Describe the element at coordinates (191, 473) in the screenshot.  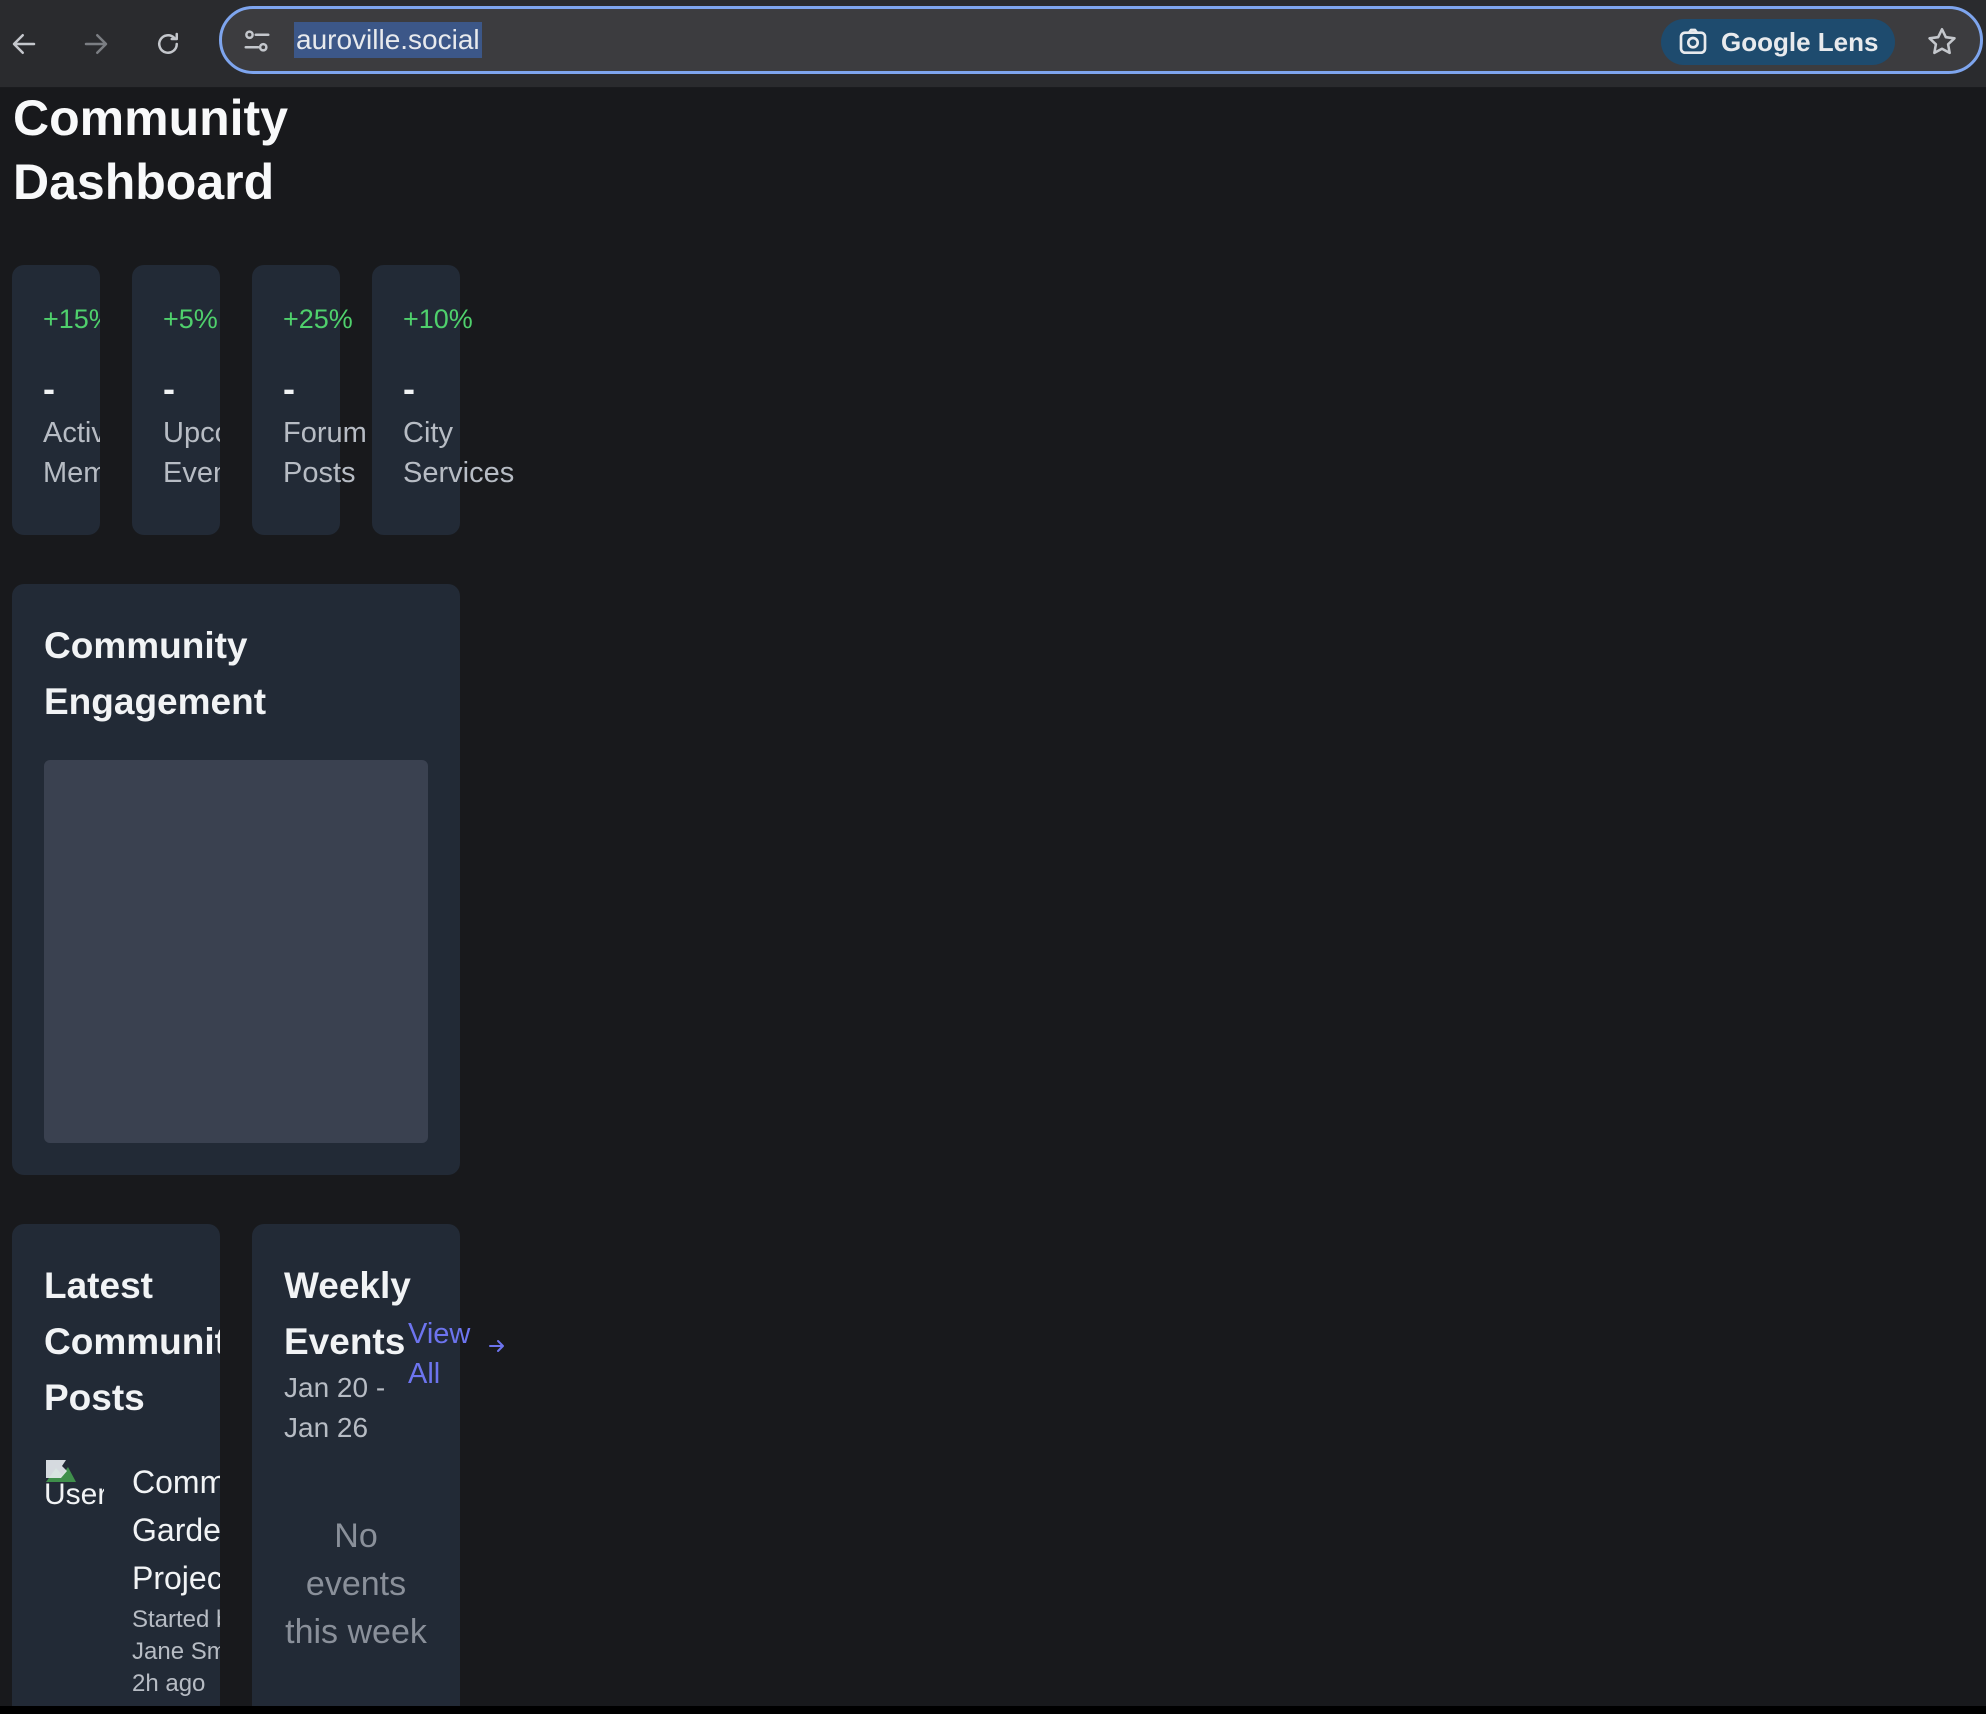
I see `stat-label-line: Events` at that location.